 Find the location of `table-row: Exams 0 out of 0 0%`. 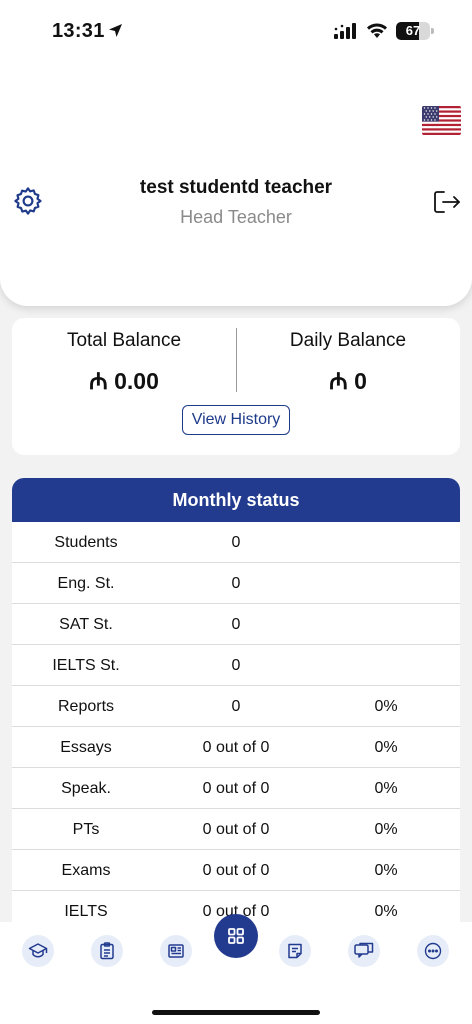

table-row: Exams 0 out of 0 0% is located at coordinates (236, 870).